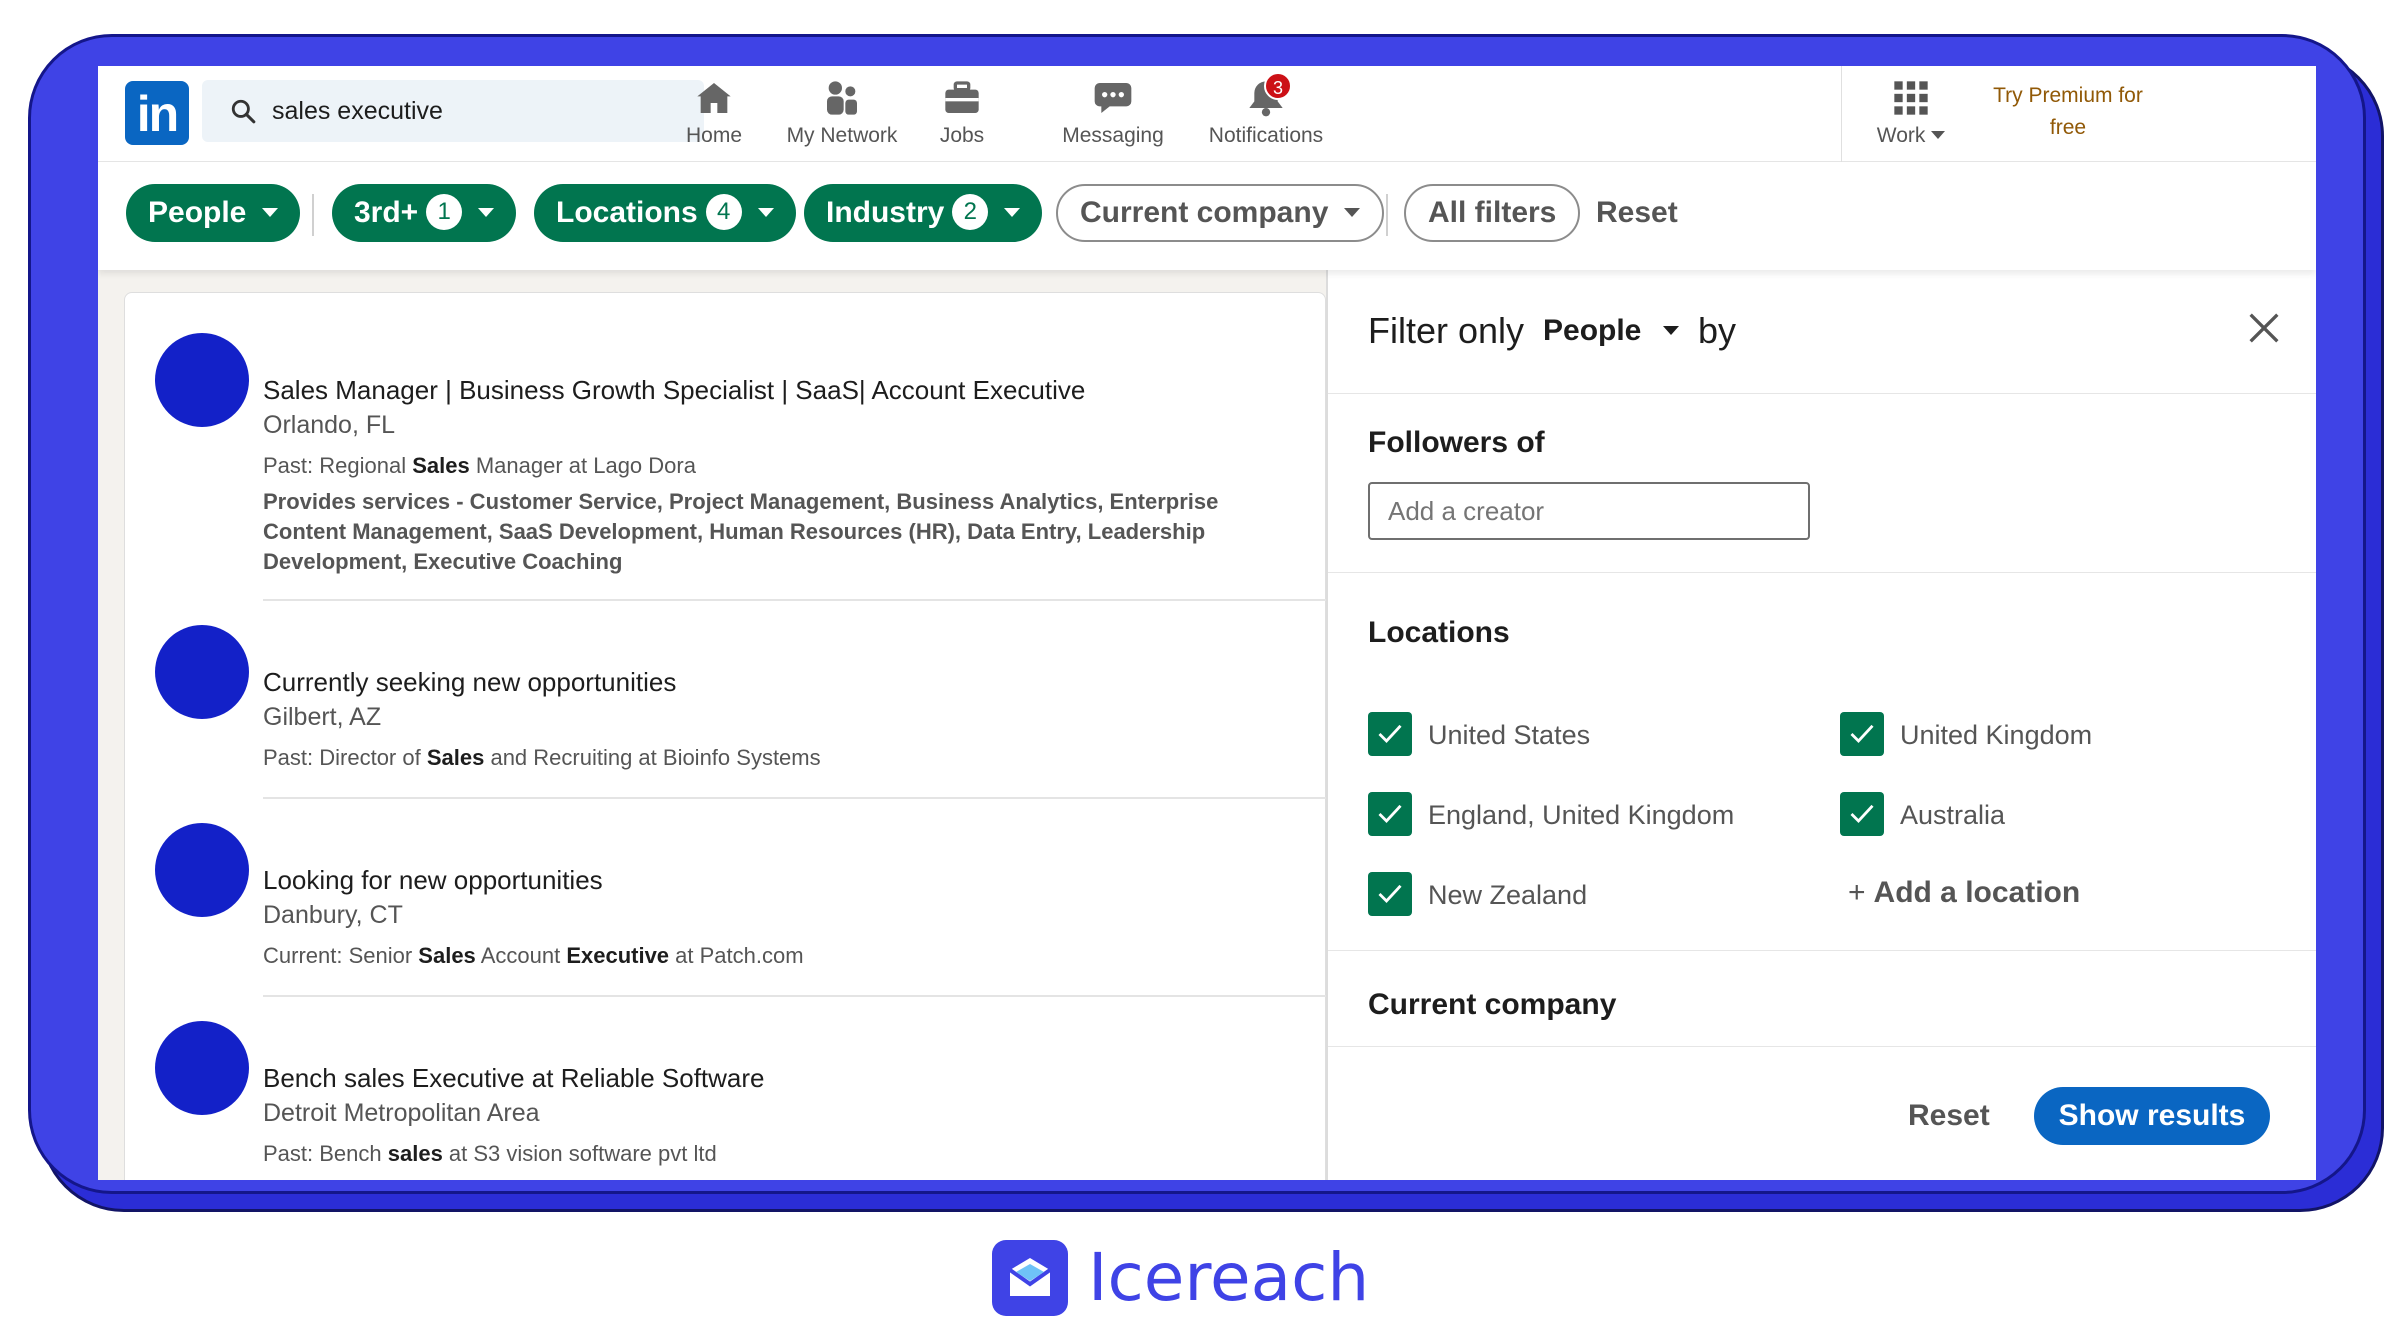 The height and width of the screenshot is (1340, 2400). I want to click on nav-work-label: Work, so click(1901, 135).